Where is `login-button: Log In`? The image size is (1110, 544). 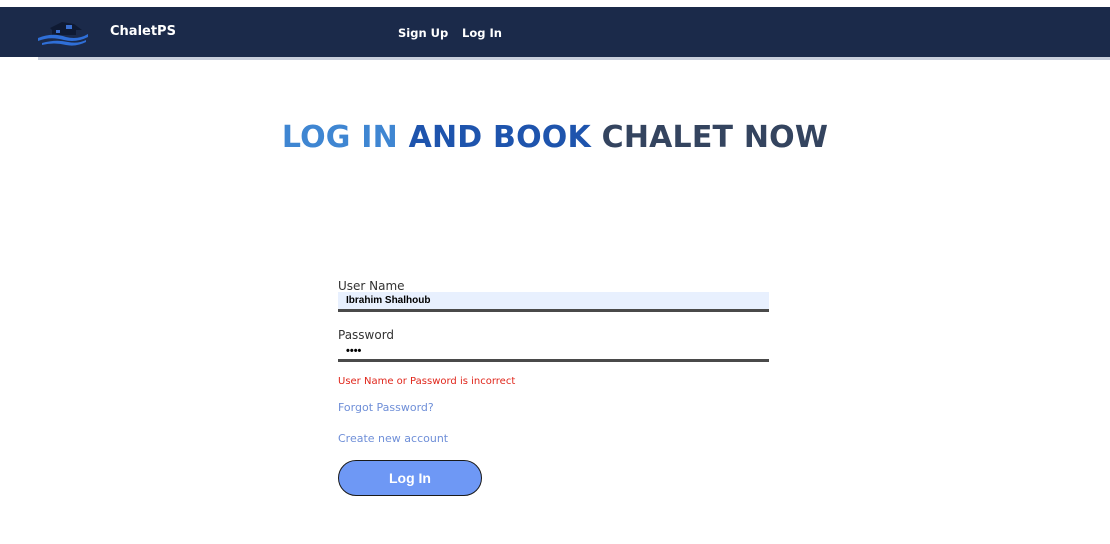
login-button: Log In is located at coordinates (410, 478).